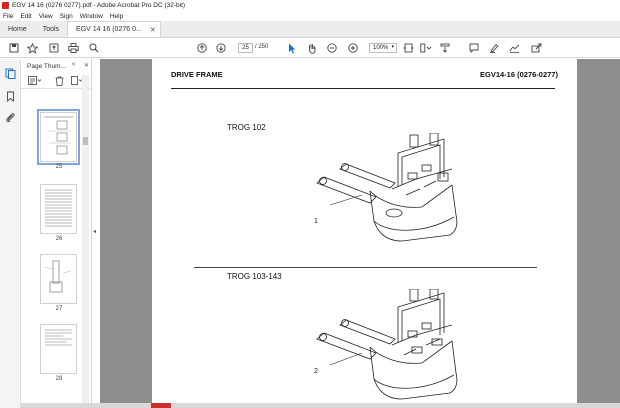 This screenshot has height=408, width=620. Describe the element at coordinates (519, 74) in the screenshot. I see `page-header-right: EGV14-16 (0276-0277)` at that location.